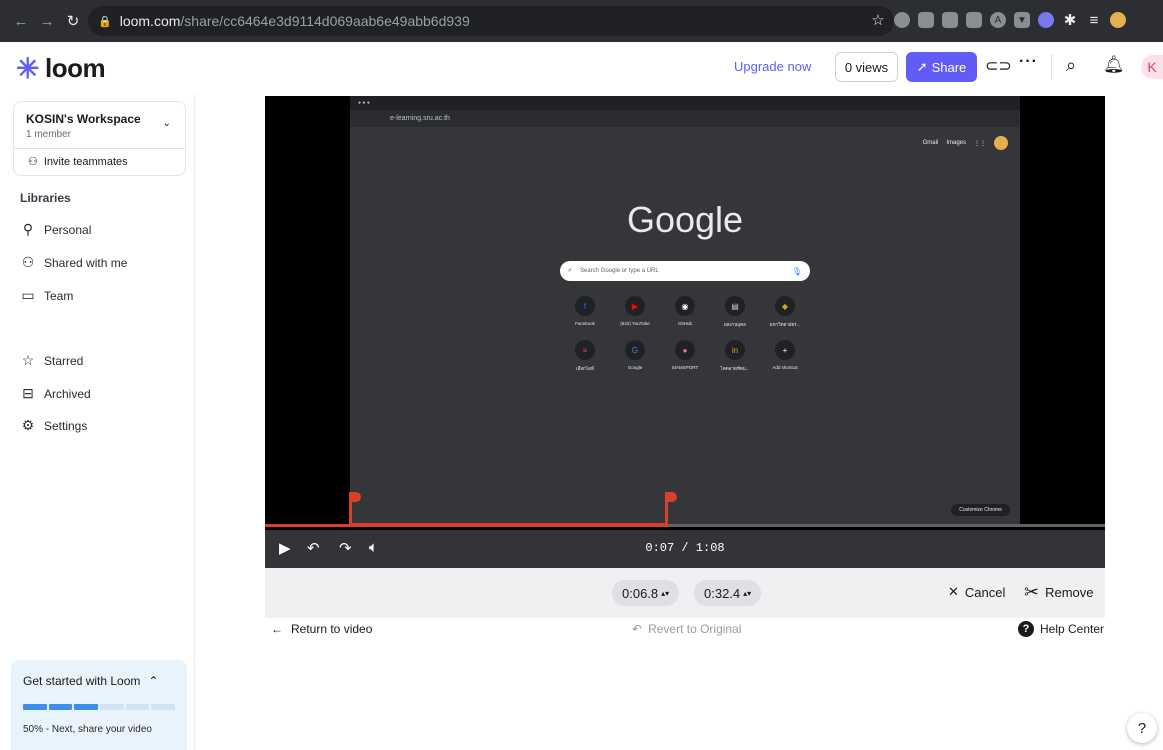 This screenshot has width=1163, height=750. Describe the element at coordinates (75, 68) in the screenshot. I see `logo-text: loom` at that location.